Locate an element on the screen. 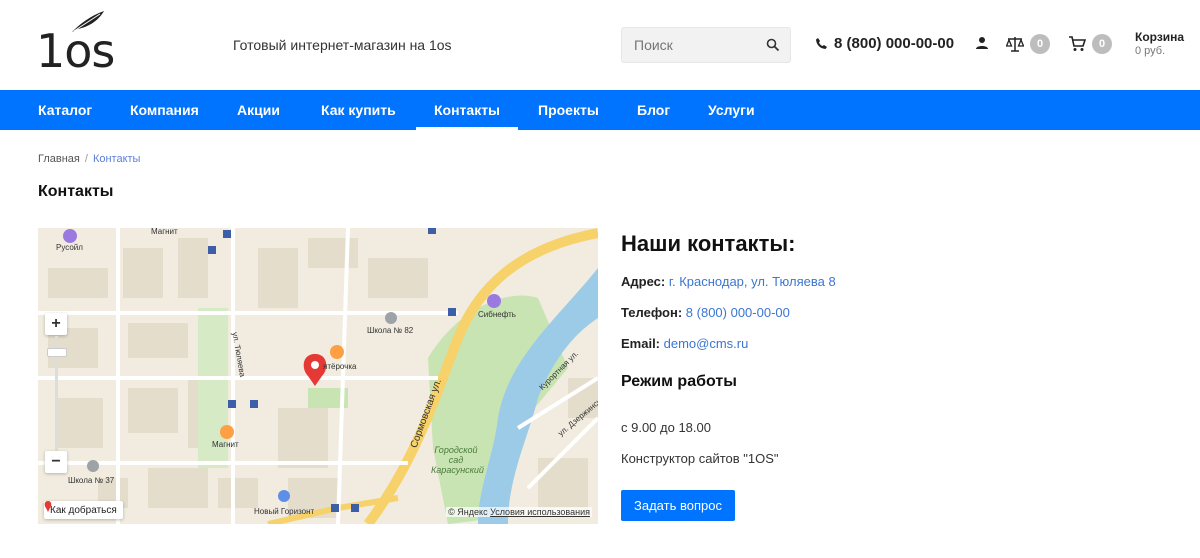 The image size is (1200, 558). yandex-copyright: © Яндекс is located at coordinates (468, 512).